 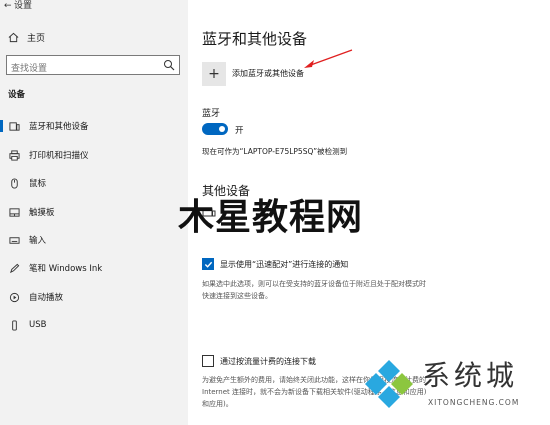 What do you see at coordinates (94, 297) in the screenshot?
I see `sidebar-item-autoplay: 自动播放` at bounding box center [94, 297].